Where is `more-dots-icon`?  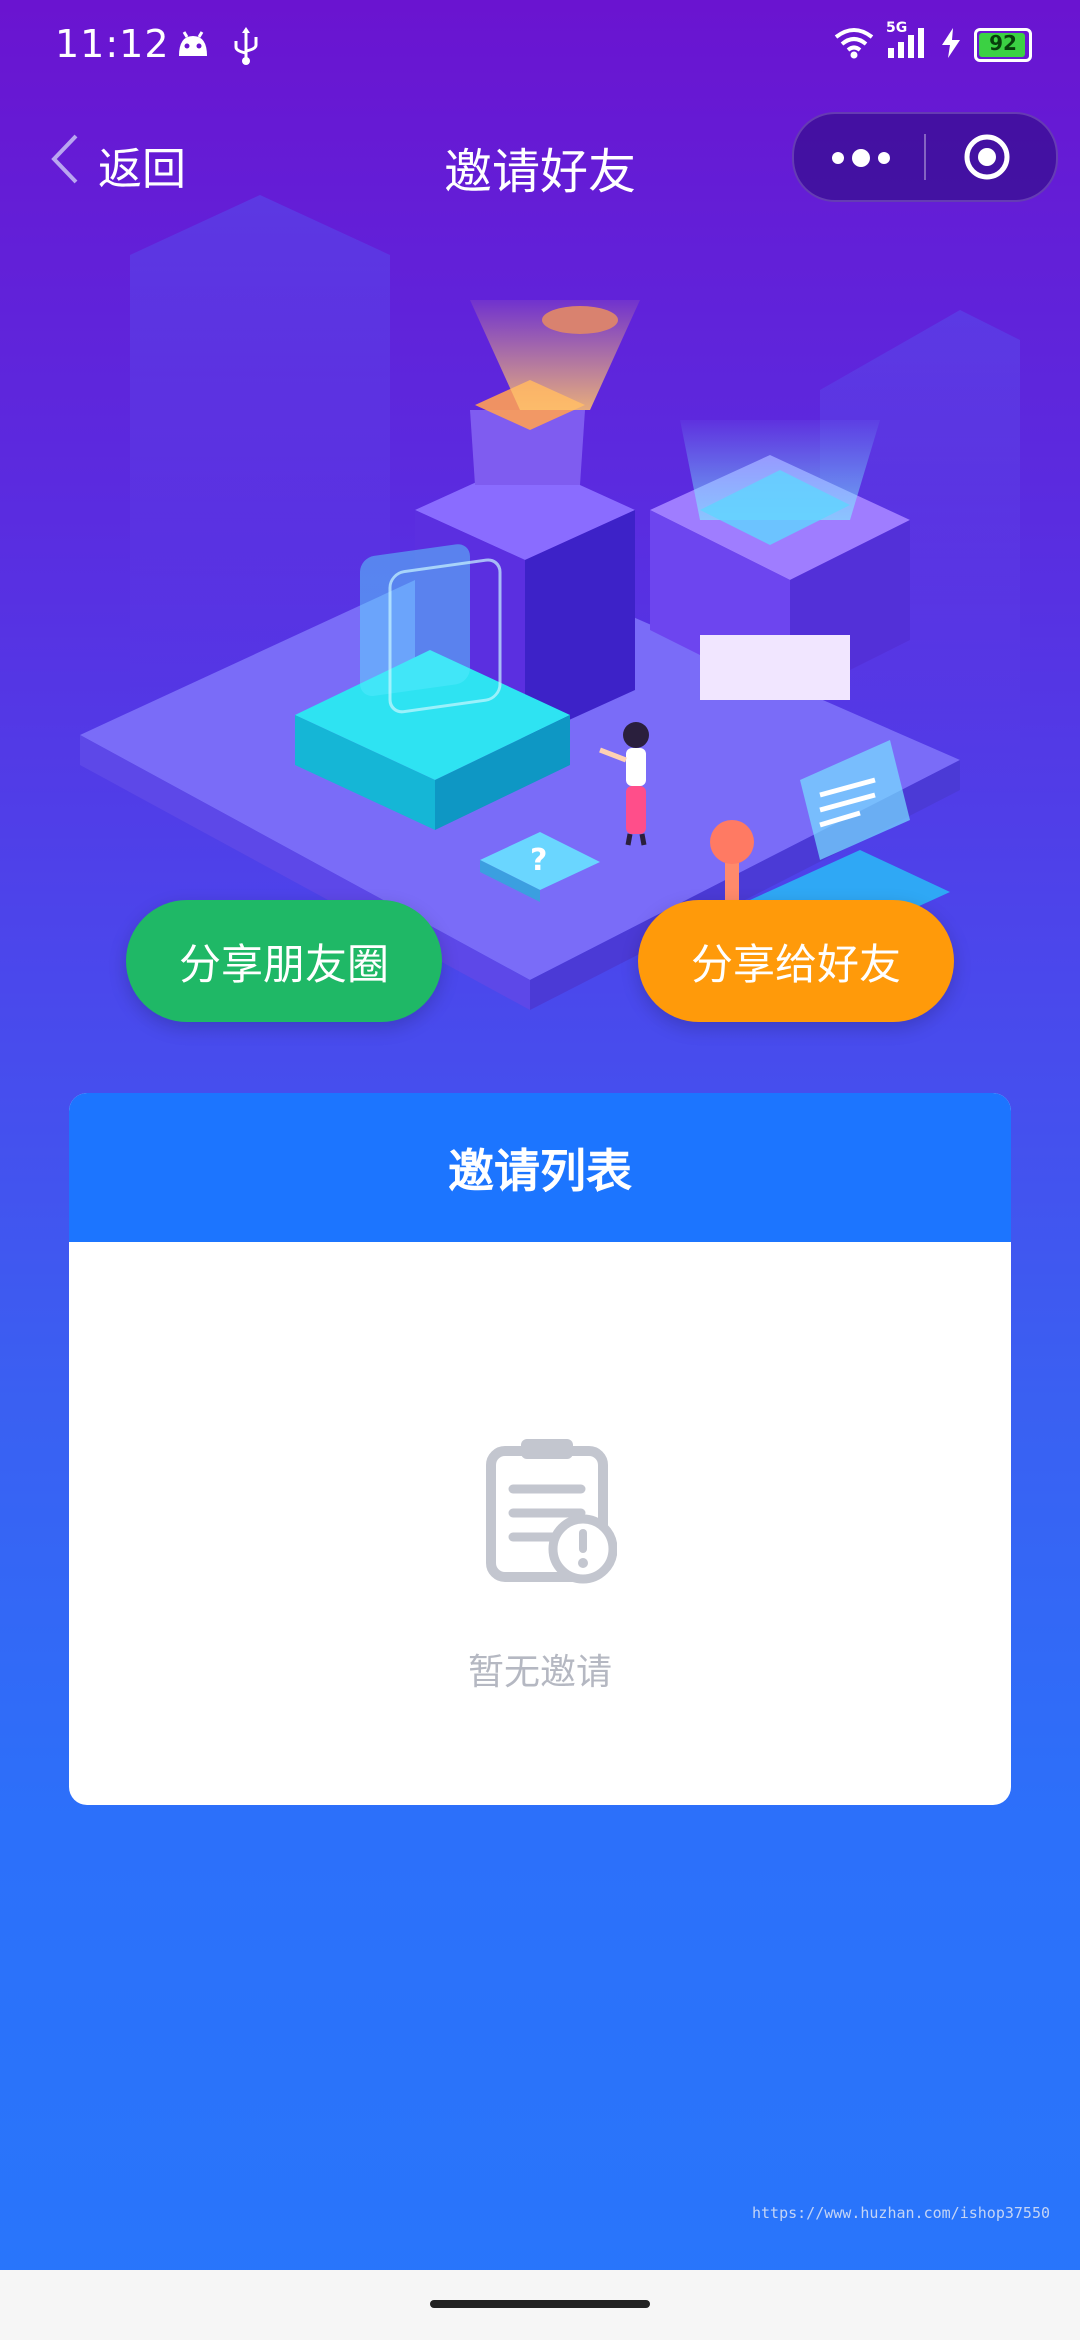 more-dots-icon is located at coordinates (861, 158).